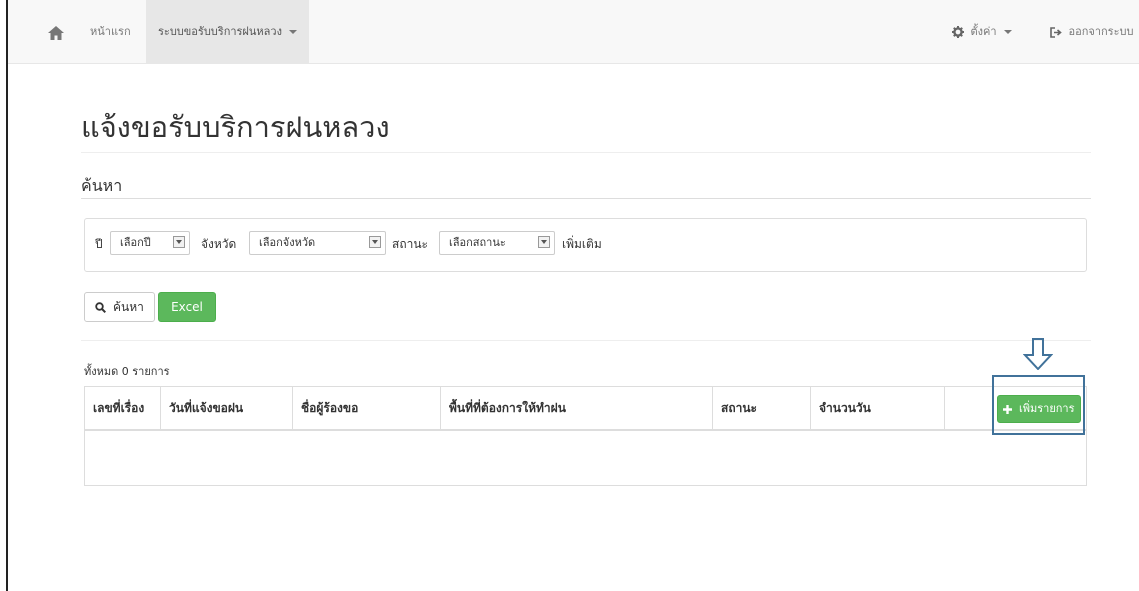  I want to click on search-button-label: ค้นหา, so click(128, 307).